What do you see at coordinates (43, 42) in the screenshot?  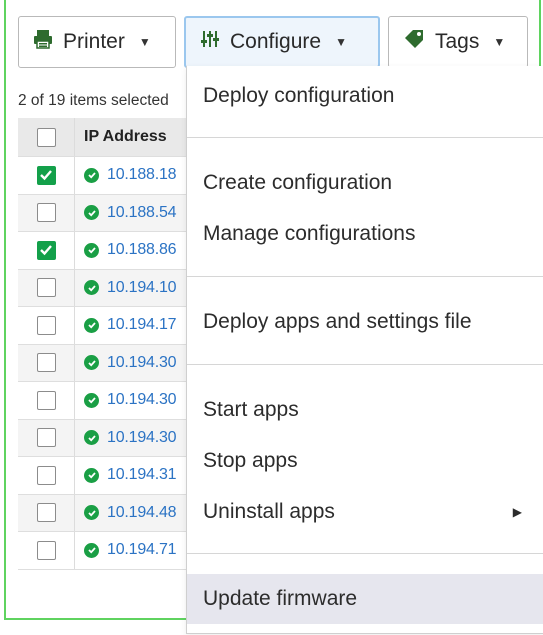 I see `printer-icon` at bounding box center [43, 42].